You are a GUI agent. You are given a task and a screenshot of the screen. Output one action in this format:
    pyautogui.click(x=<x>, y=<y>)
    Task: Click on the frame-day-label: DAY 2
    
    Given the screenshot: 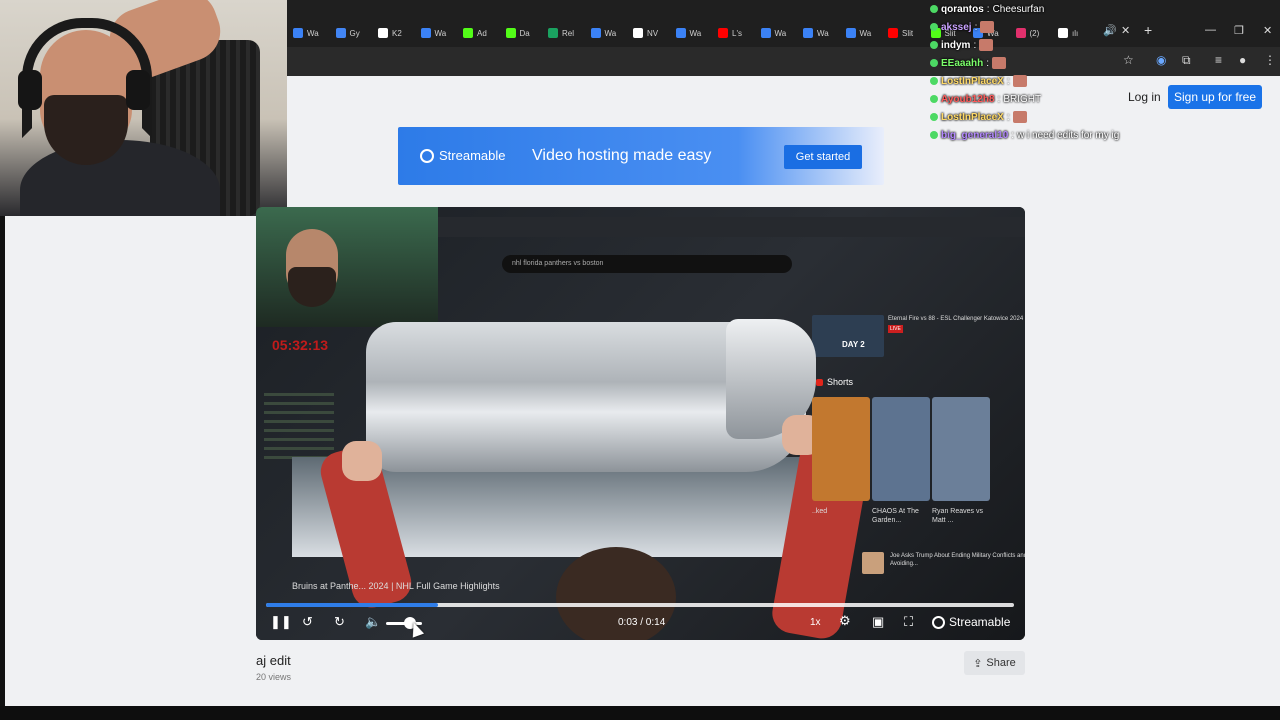 What is the action you would take?
    pyautogui.click(x=853, y=344)
    